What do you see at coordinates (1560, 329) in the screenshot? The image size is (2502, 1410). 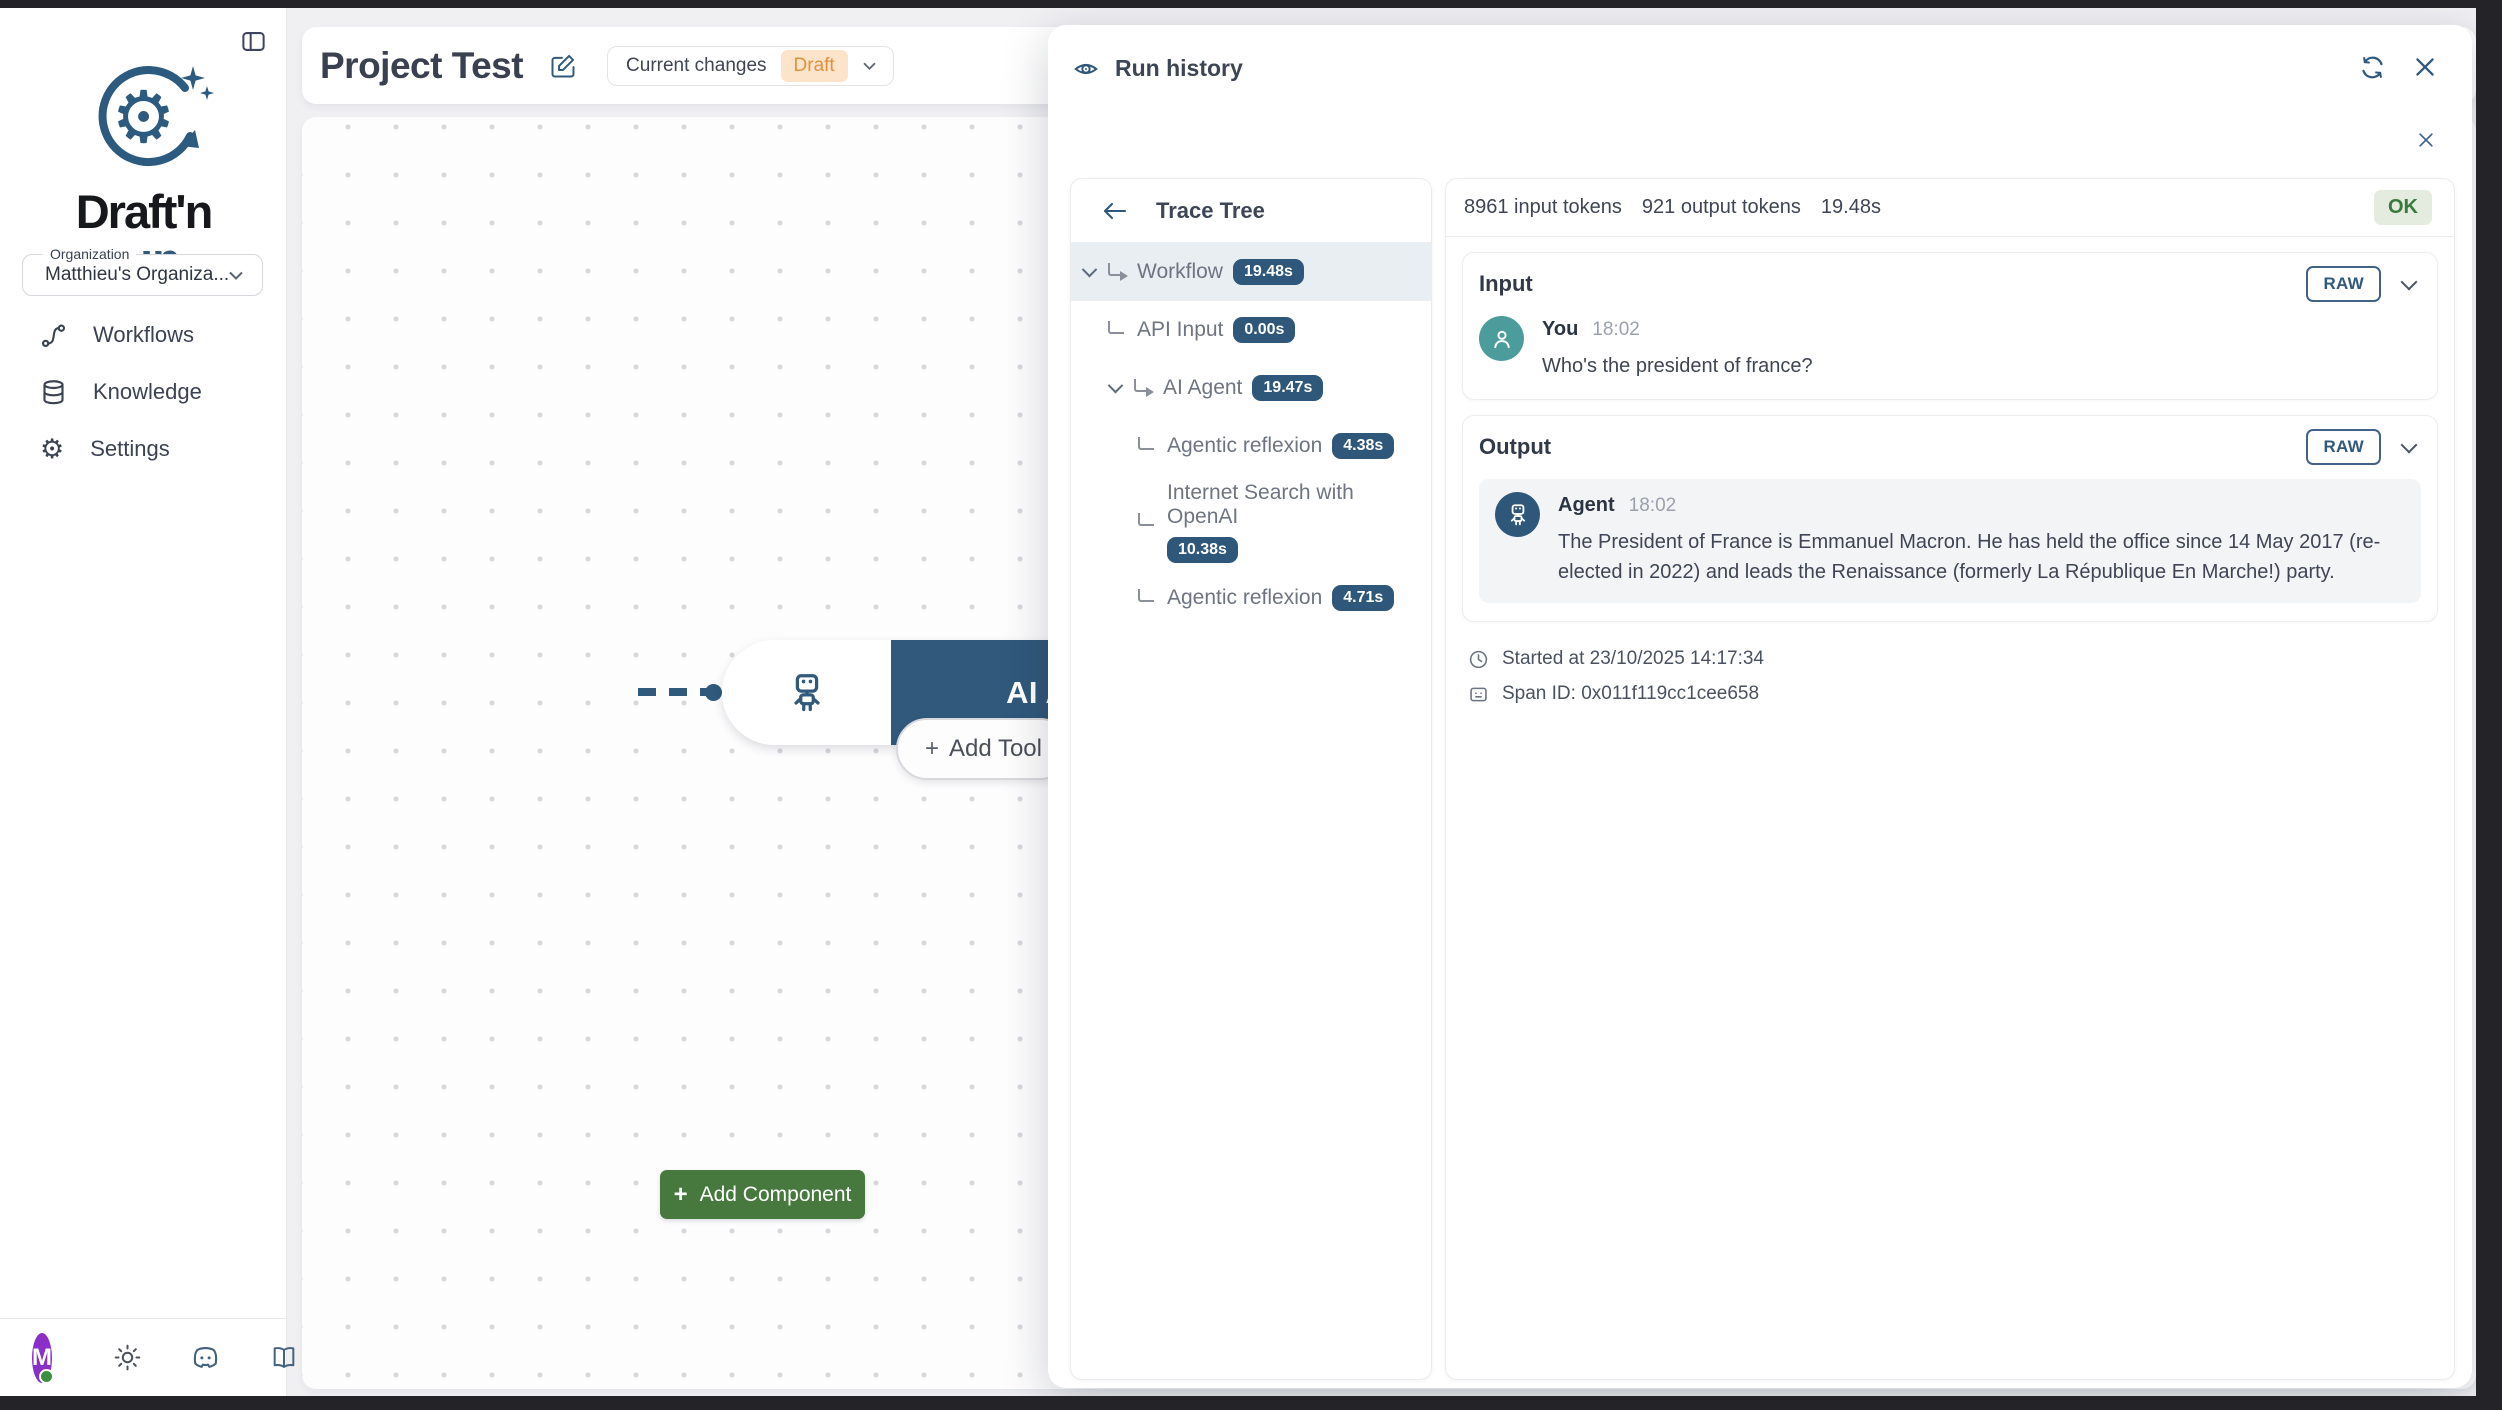 I see `message-sender: You` at bounding box center [1560, 329].